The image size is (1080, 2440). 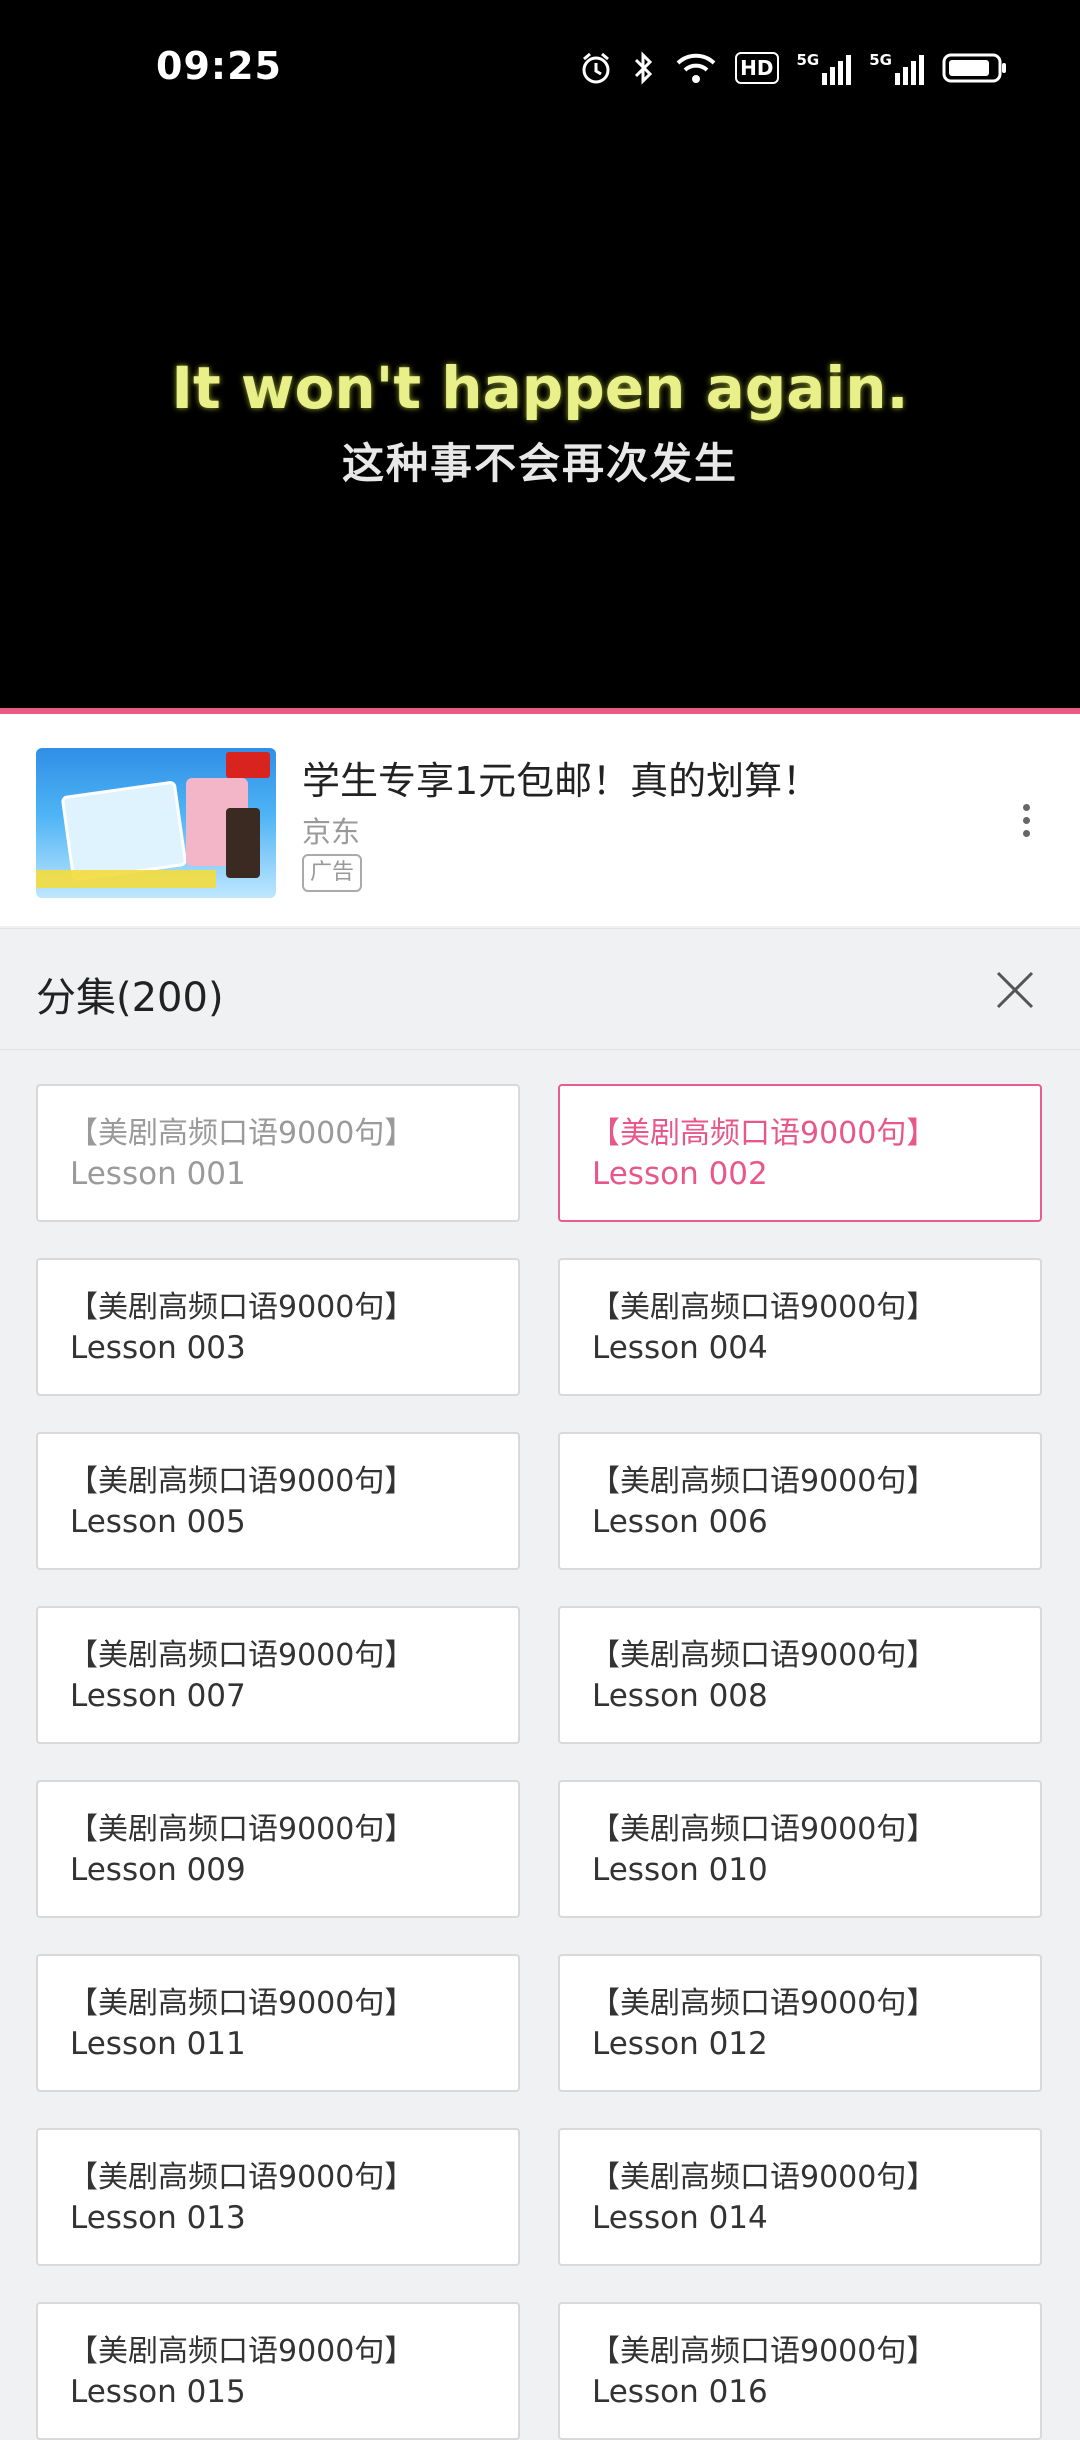 What do you see at coordinates (800, 1153) in the screenshot?
I see `episode-item: 【美剧高频口语9000句】 Lesson 002` at bounding box center [800, 1153].